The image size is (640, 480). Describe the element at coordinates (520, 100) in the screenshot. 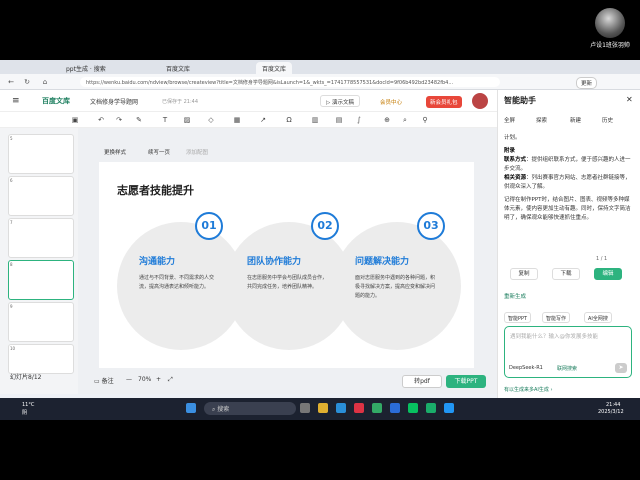

I see `assistant-title: 智能助手` at that location.